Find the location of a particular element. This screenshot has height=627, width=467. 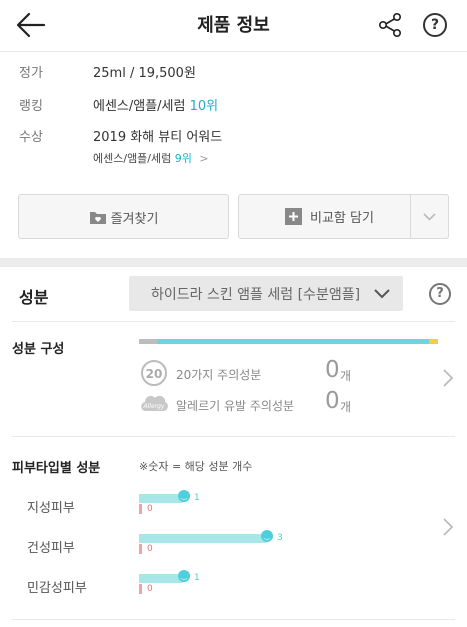

share-icon is located at coordinates (390, 25).